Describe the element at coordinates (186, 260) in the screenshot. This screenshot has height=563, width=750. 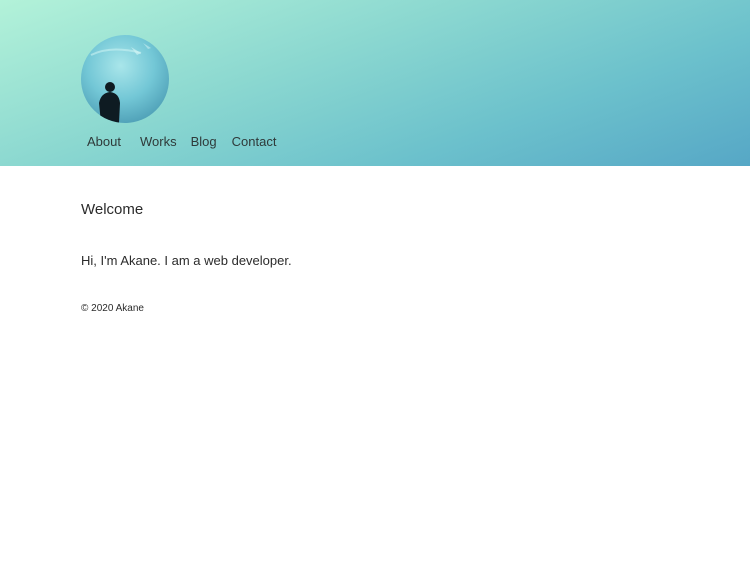
I see `intro-text: Hi, I'm Akane. I am a web developer.` at that location.